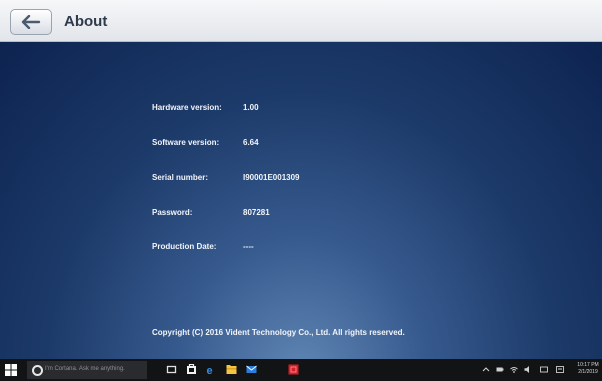 Image resolution: width=602 pixels, height=381 pixels. Describe the element at coordinates (544, 369) in the screenshot. I see `keyboard-icon` at that location.